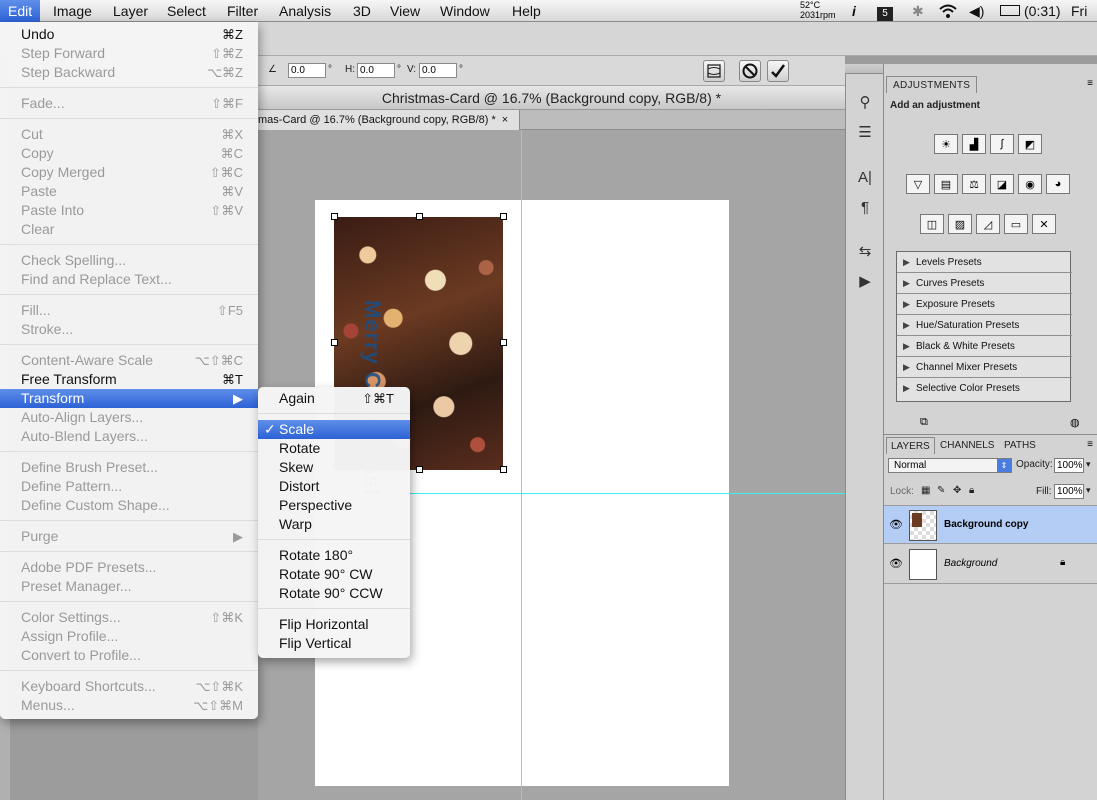 The image size is (1097, 800). What do you see at coordinates (362, 11) in the screenshot?
I see `menu-3d: 3D` at bounding box center [362, 11].